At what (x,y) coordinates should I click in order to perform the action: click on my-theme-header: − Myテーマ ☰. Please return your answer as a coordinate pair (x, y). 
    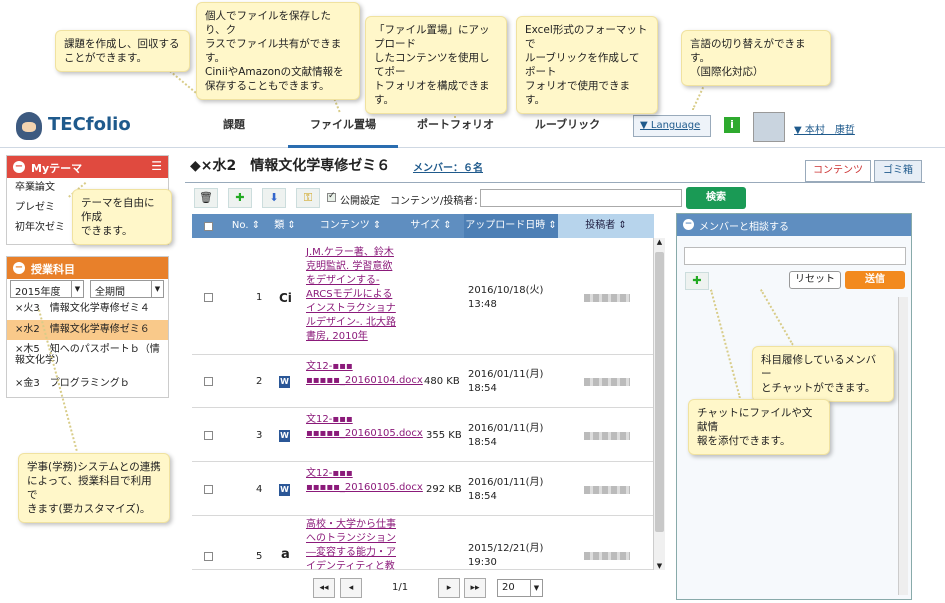
    Looking at the image, I should click on (87, 167).